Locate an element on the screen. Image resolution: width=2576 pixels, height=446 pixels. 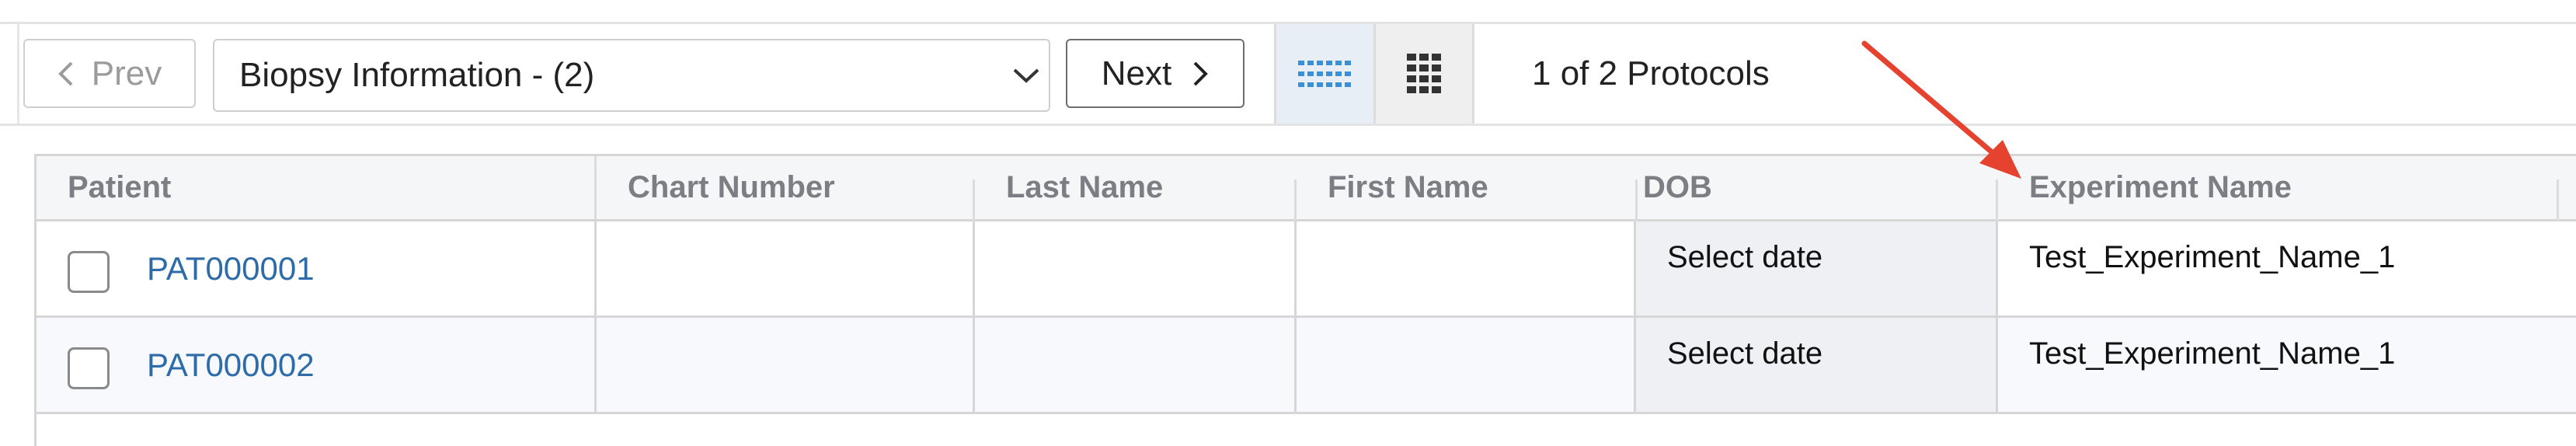
chevron-down-icon is located at coordinates (1026, 75).